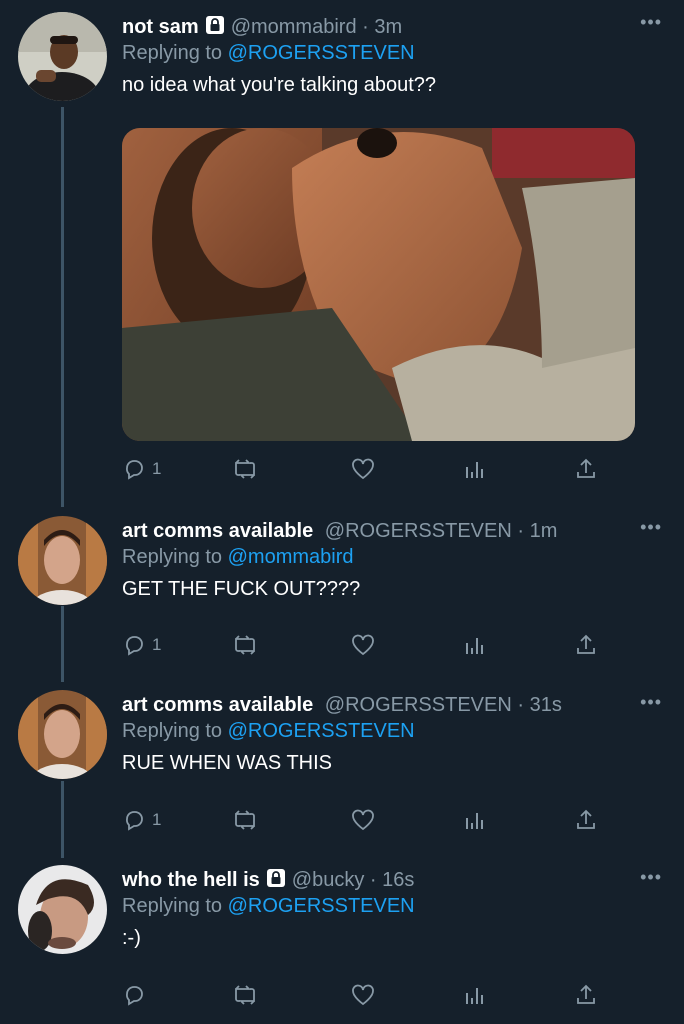  Describe the element at coordinates (546, 705) in the screenshot. I see `timestamp: 31s` at that location.